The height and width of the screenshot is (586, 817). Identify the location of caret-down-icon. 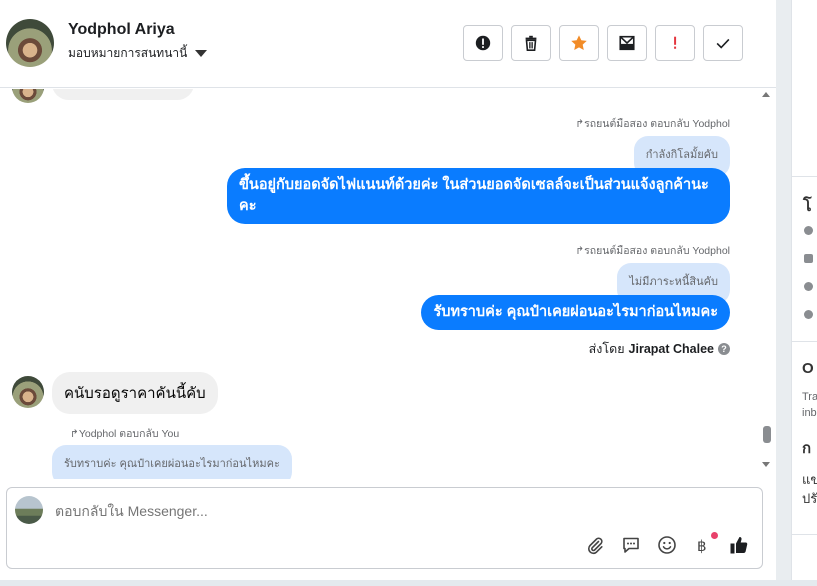
(201, 53).